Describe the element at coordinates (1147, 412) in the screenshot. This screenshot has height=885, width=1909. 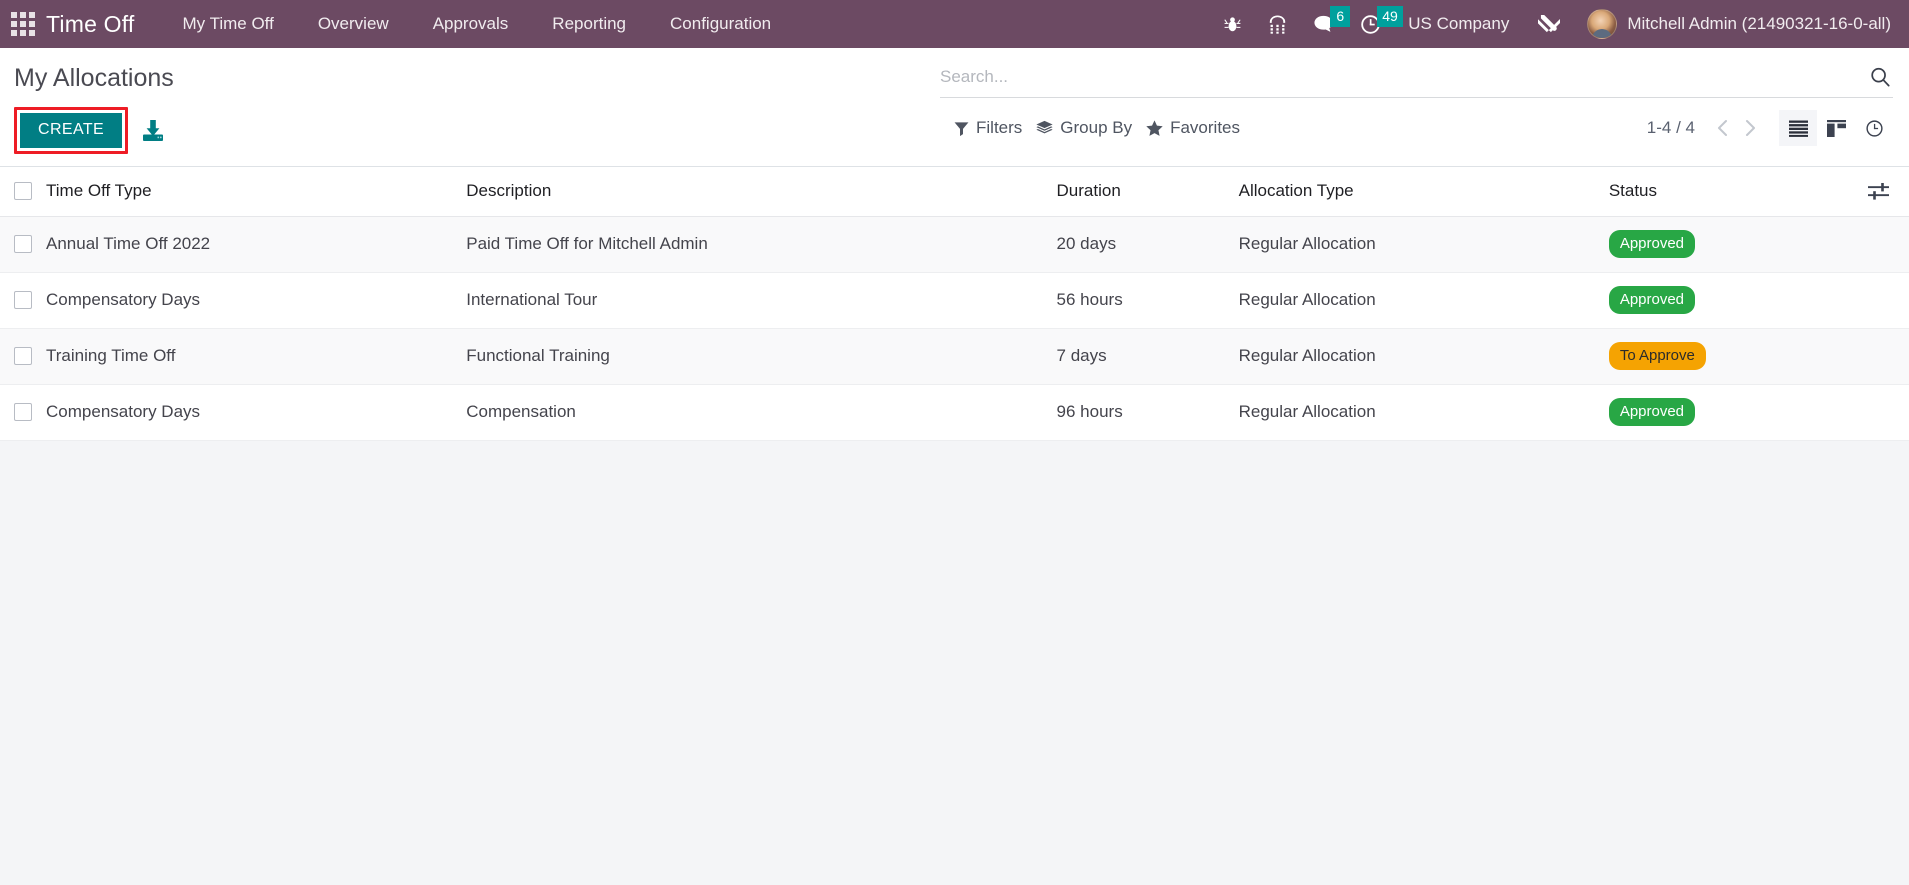
I see `cell-duration: 96 hours` at that location.